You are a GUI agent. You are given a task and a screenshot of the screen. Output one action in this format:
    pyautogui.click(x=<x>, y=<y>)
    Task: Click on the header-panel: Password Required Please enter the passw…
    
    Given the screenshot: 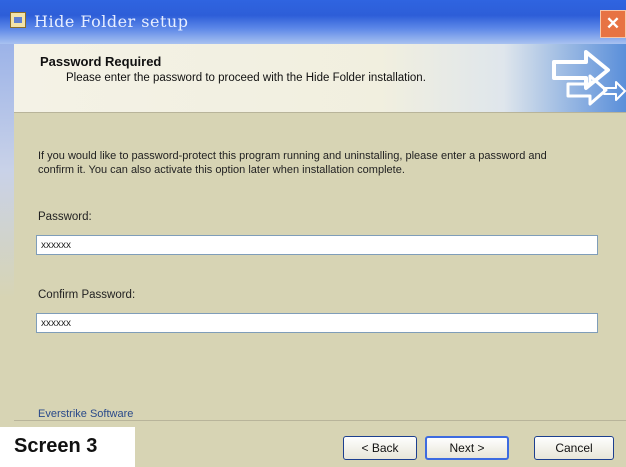 What is the action you would take?
    pyautogui.click(x=320, y=78)
    